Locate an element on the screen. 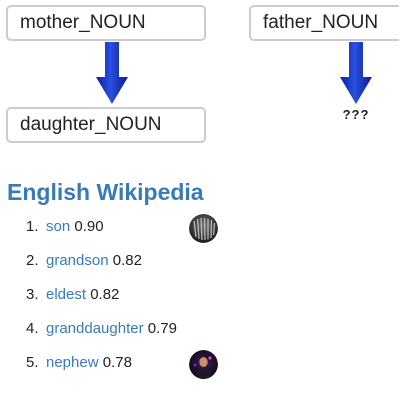 The height and width of the screenshot is (400, 400). result-rank: 2. is located at coordinates (32, 260).